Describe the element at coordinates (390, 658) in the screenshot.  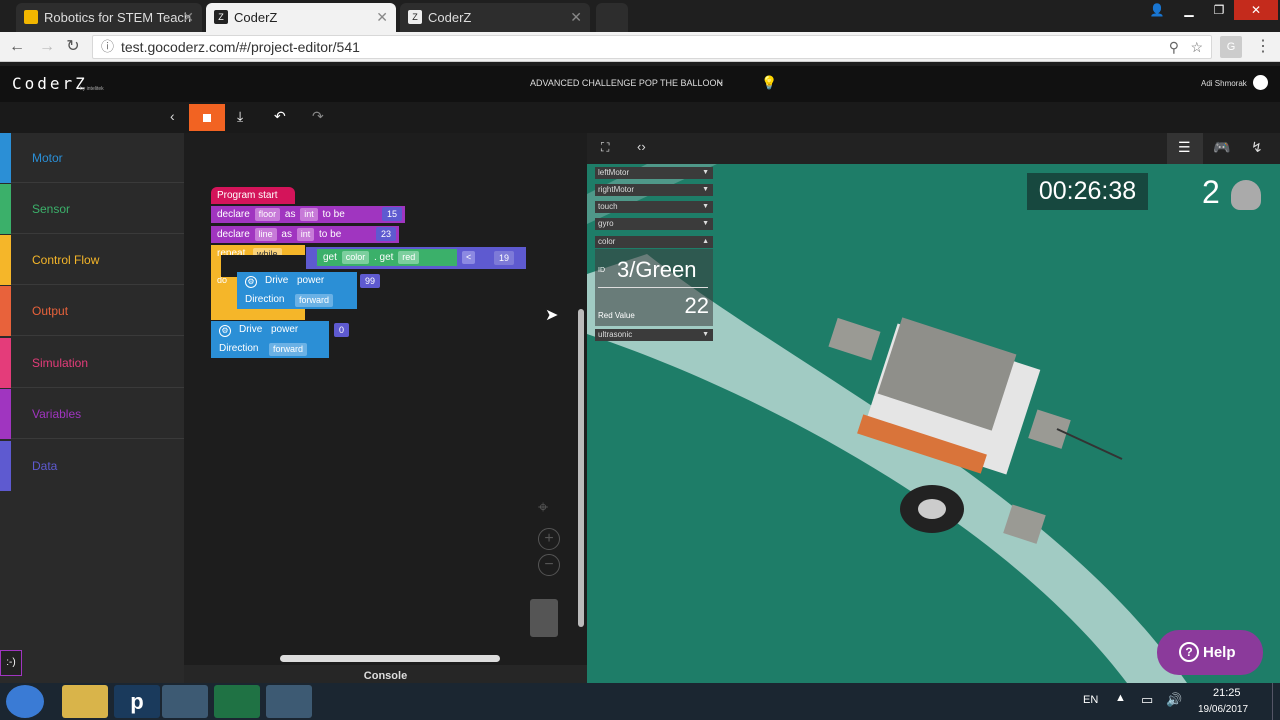
I see `horizontal-scrollbar` at that location.